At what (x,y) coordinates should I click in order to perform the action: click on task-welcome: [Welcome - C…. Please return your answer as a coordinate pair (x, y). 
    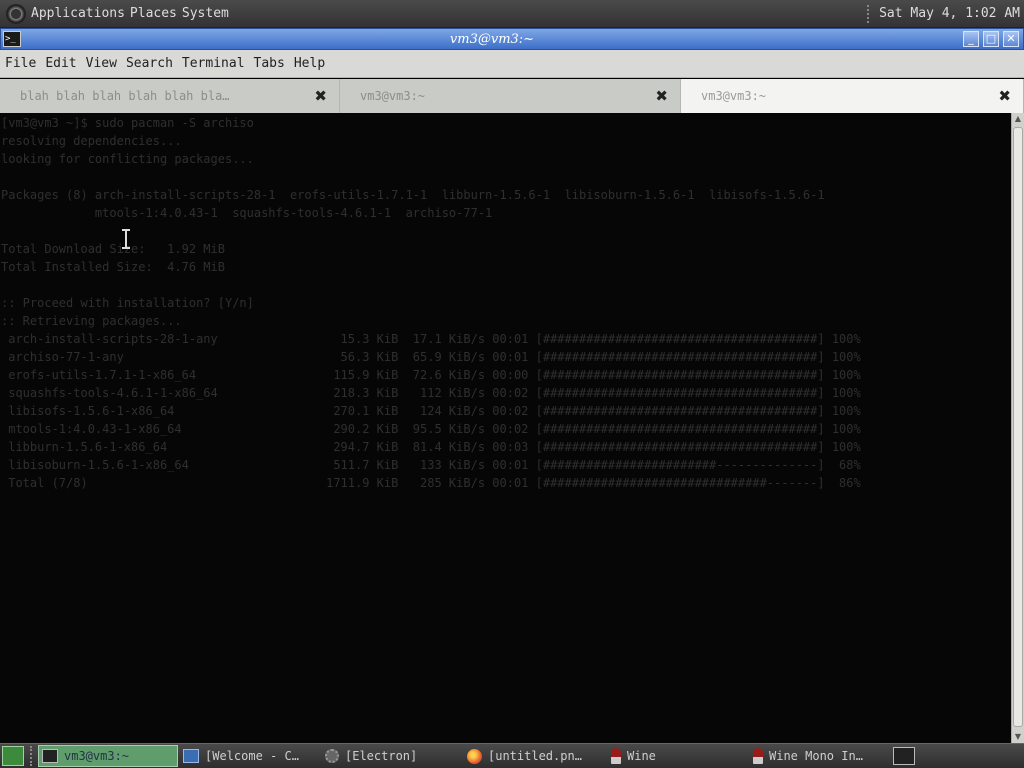
    Looking at the image, I should click on (250, 756).